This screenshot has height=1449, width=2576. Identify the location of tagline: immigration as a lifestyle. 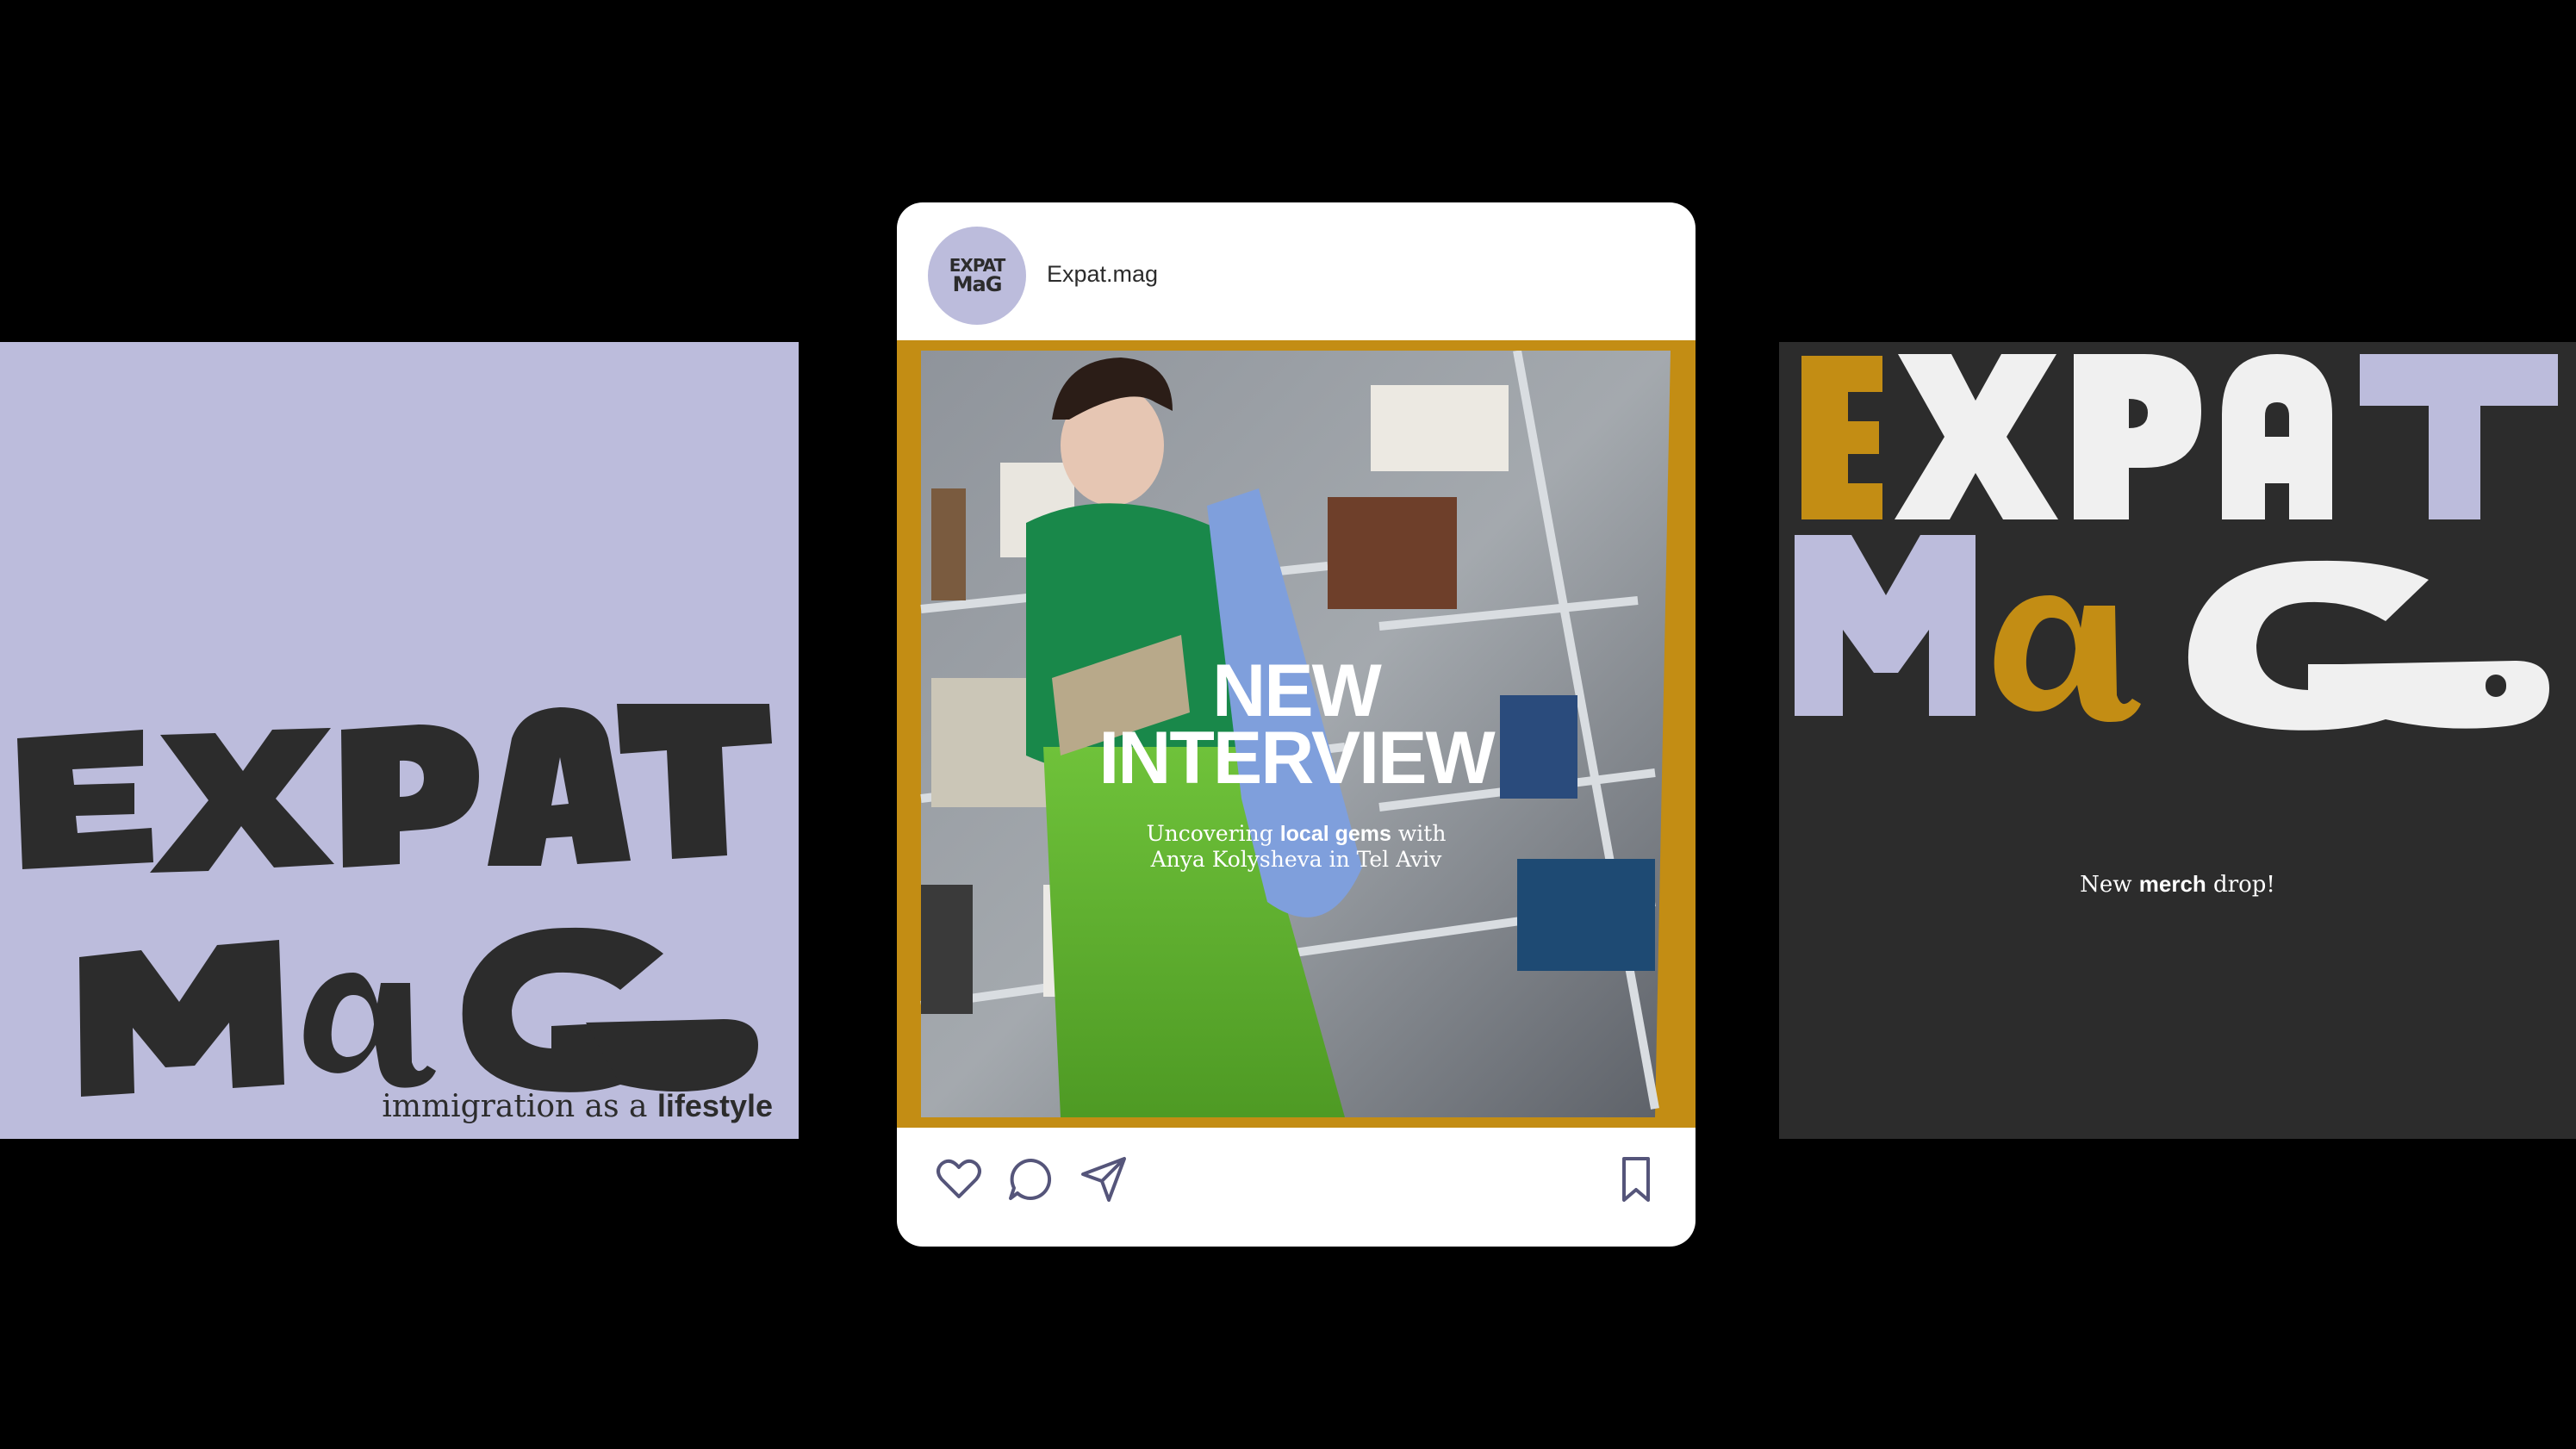
(577, 1106).